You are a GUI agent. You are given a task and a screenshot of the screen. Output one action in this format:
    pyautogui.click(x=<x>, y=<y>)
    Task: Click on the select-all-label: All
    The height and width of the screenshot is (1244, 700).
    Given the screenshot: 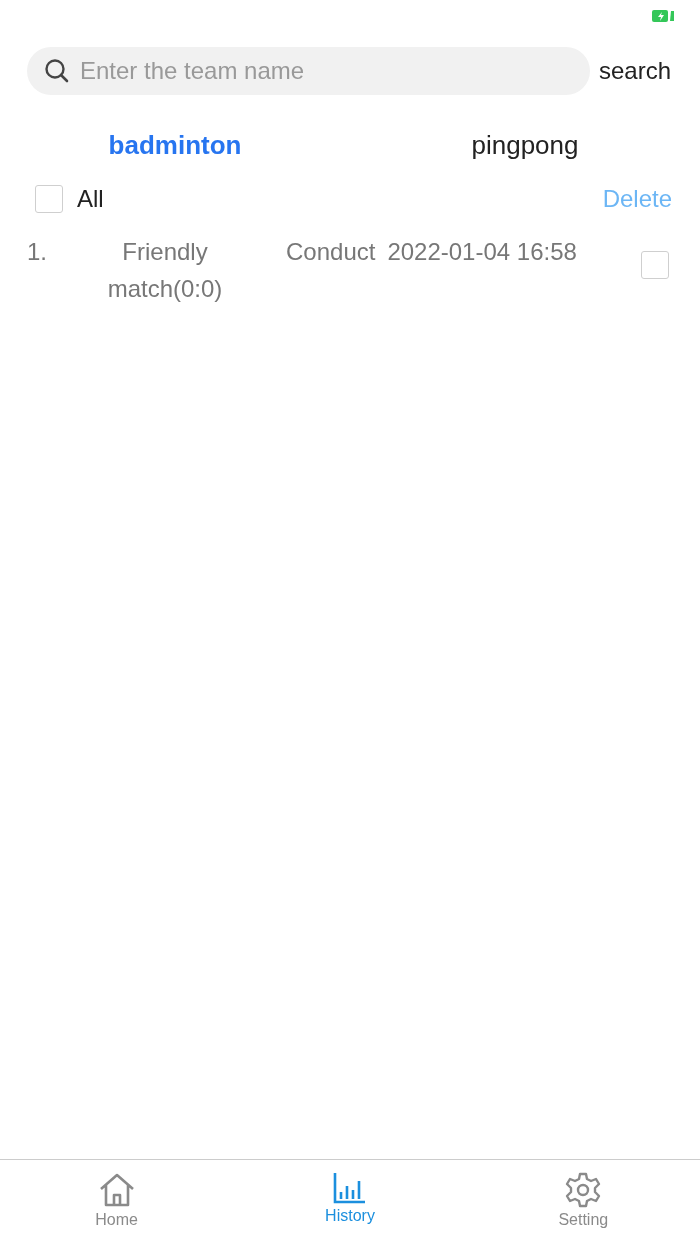 What is the action you would take?
    pyautogui.click(x=90, y=199)
    